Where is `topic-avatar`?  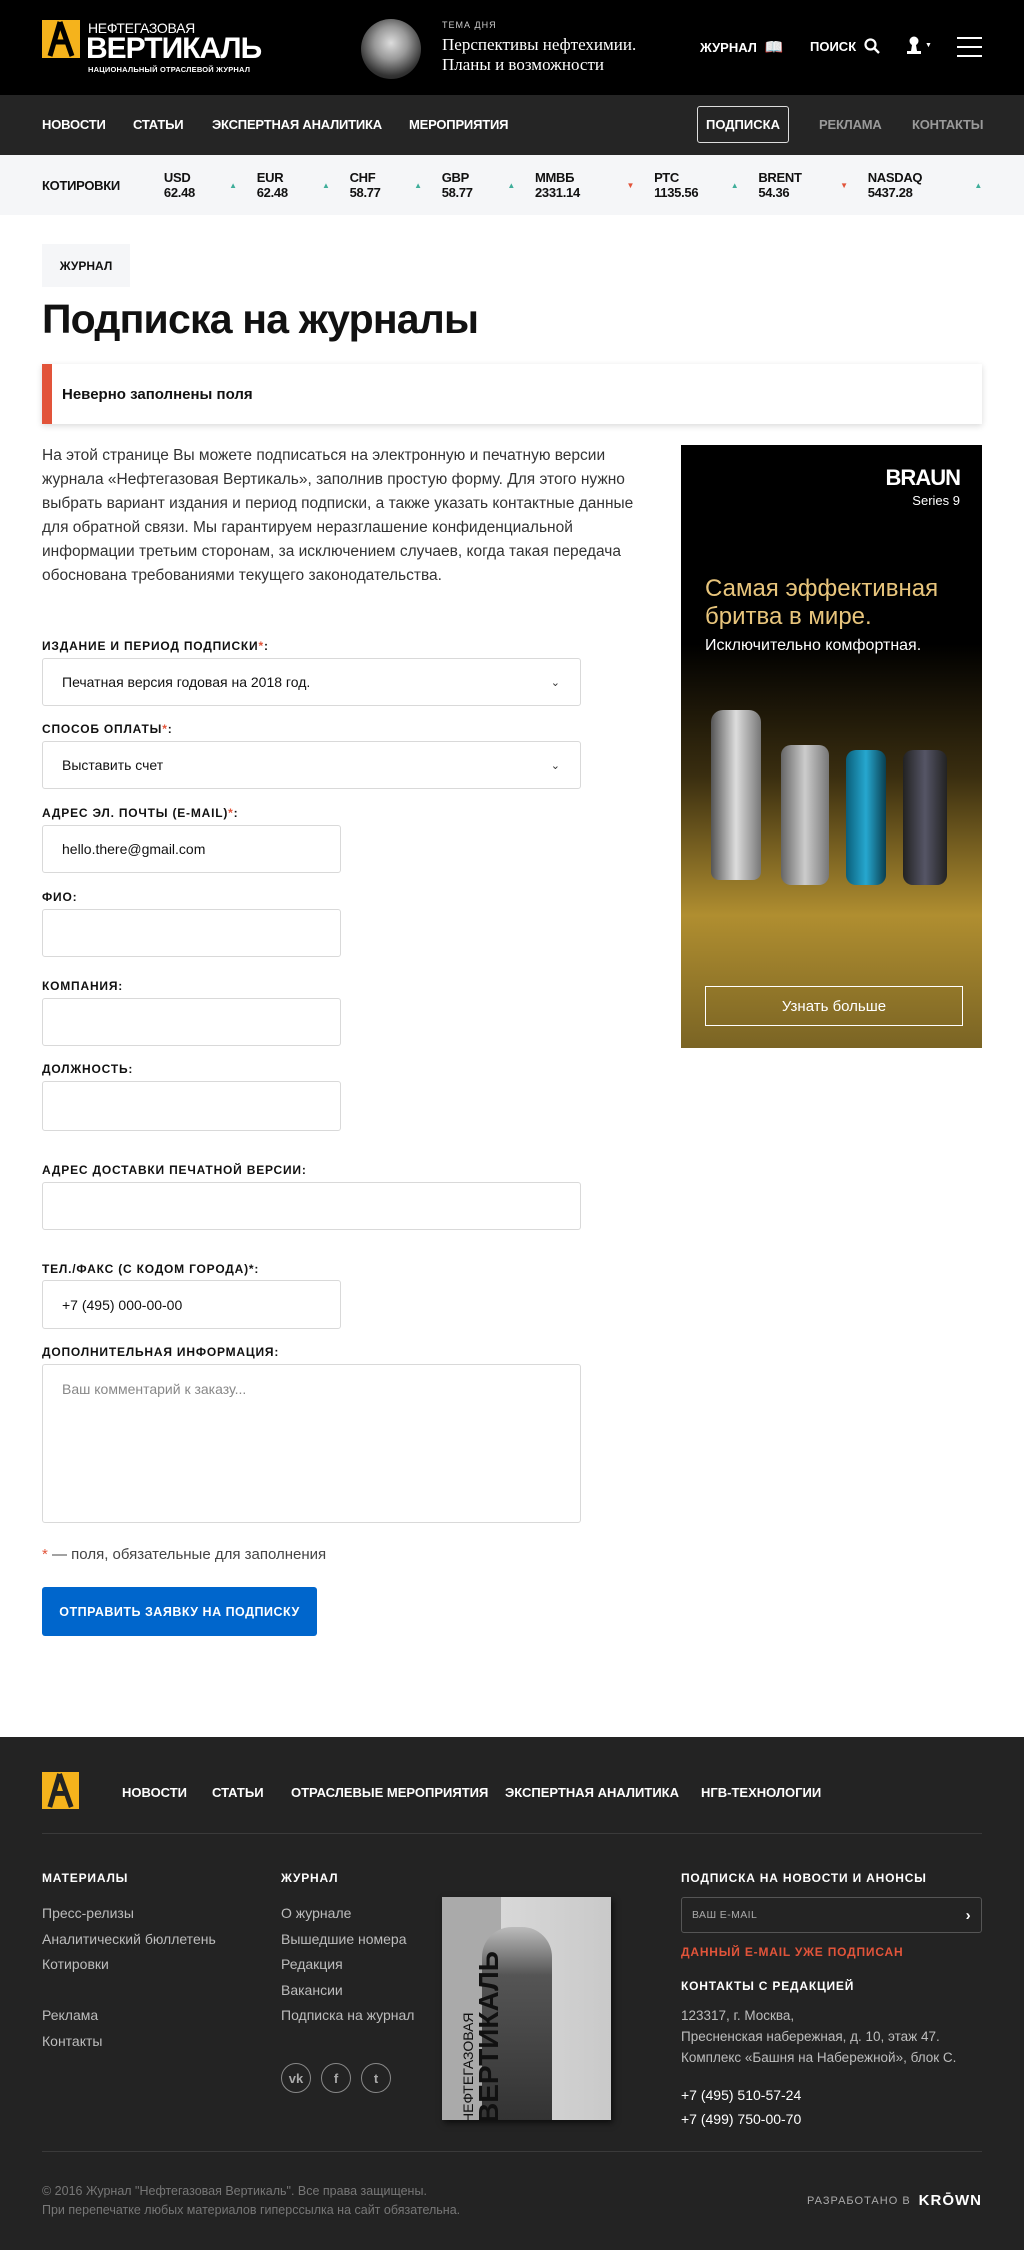 topic-avatar is located at coordinates (391, 49).